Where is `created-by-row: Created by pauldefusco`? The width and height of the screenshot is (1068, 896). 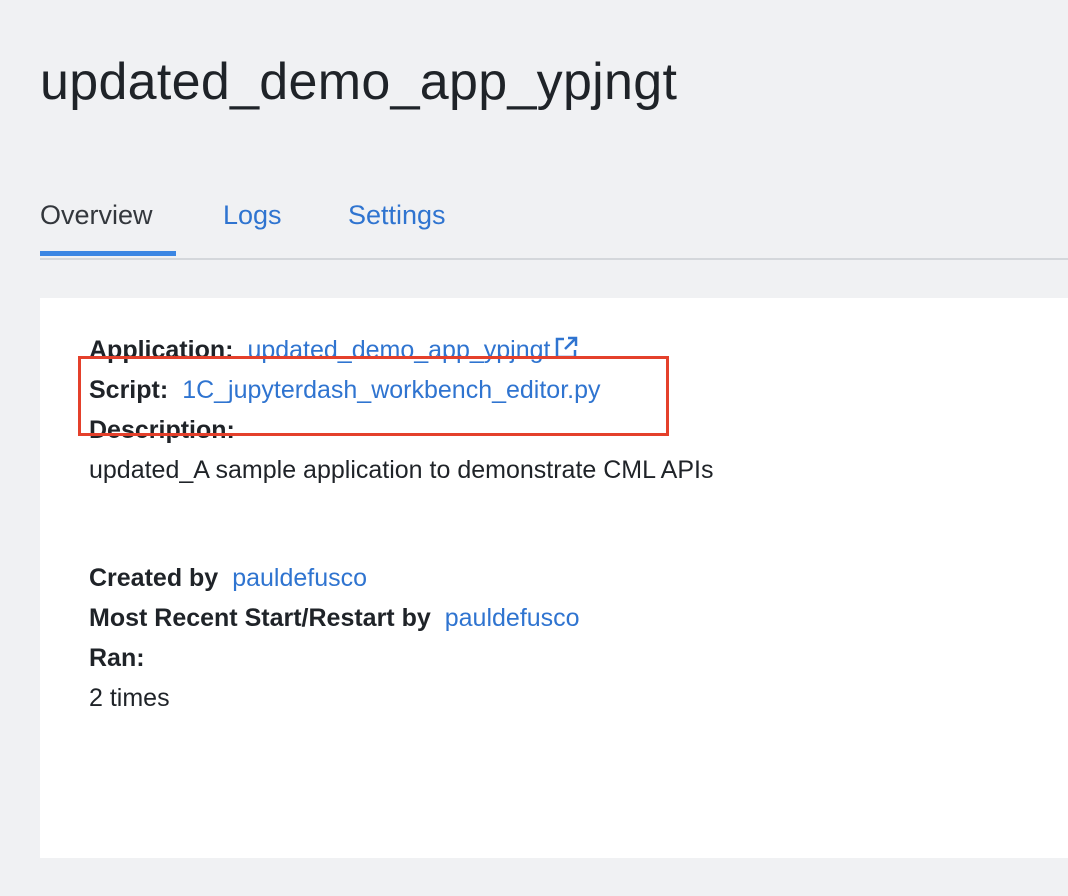 created-by-row: Created by pauldefusco is located at coordinates (228, 578).